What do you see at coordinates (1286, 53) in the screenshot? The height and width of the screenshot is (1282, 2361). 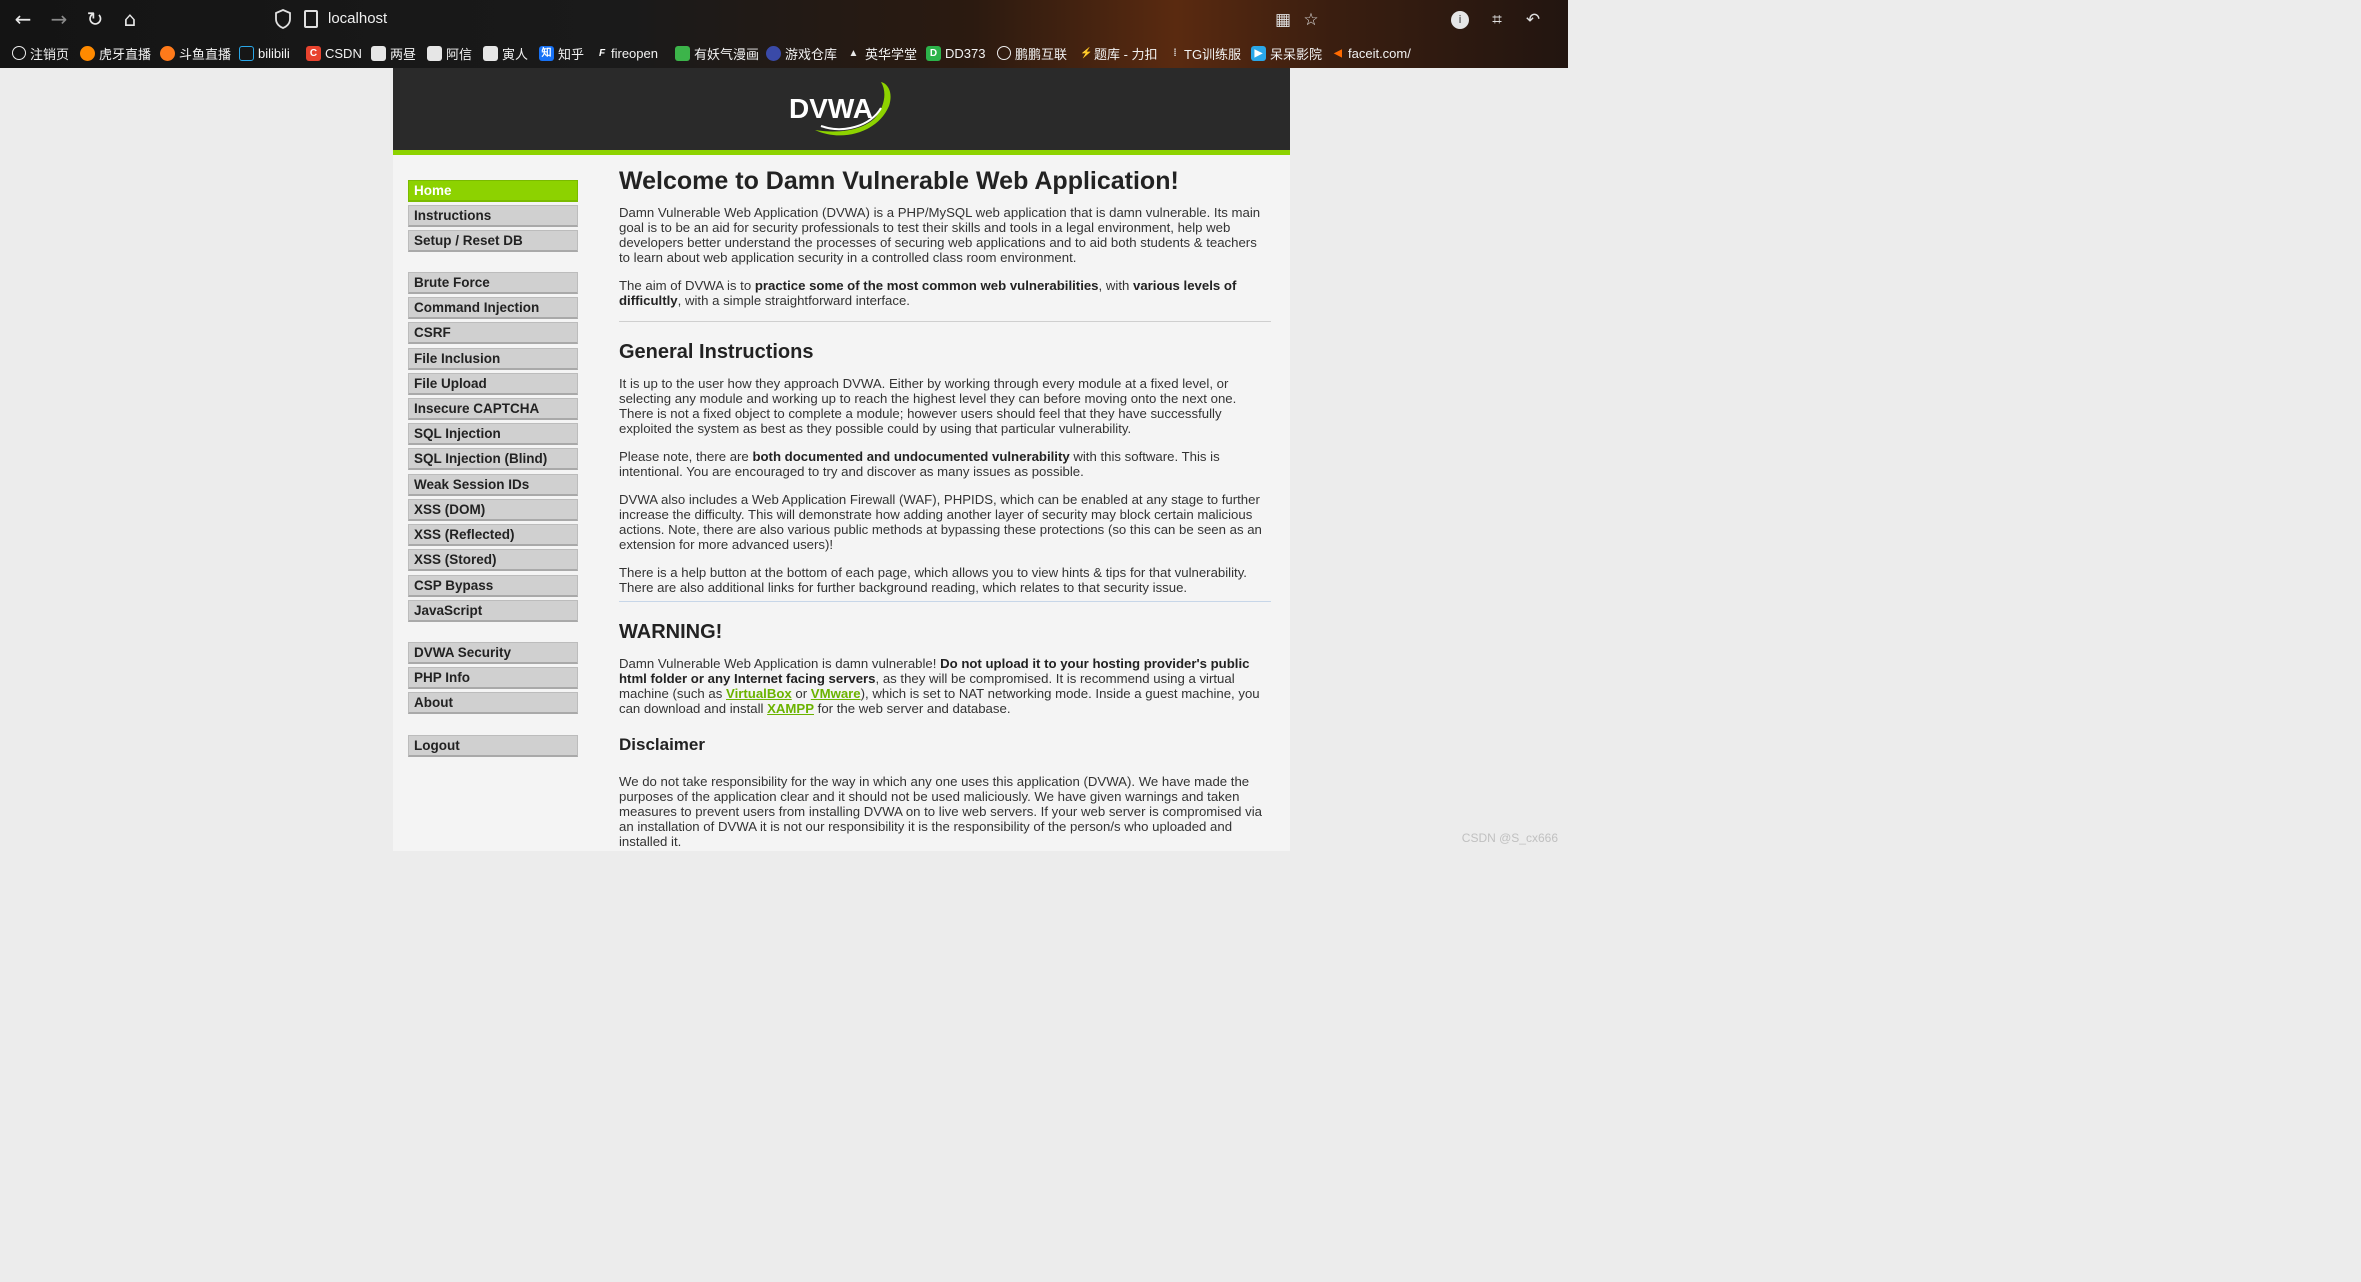 I see `bookmark-item: ▶ 呆呆影院` at bounding box center [1286, 53].